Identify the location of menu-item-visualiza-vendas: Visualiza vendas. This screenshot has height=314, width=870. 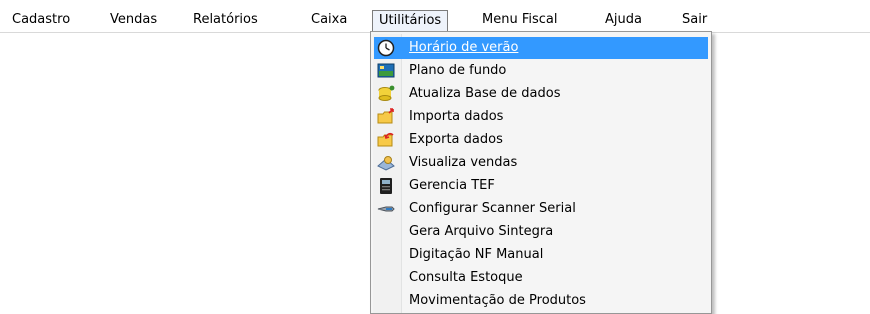
(541, 163).